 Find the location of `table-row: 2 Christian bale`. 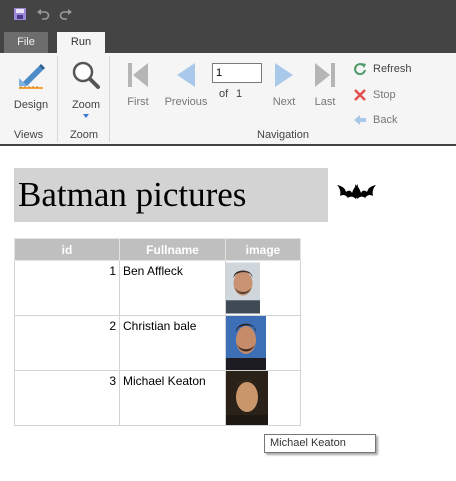

table-row: 2 Christian bale is located at coordinates (157, 343).